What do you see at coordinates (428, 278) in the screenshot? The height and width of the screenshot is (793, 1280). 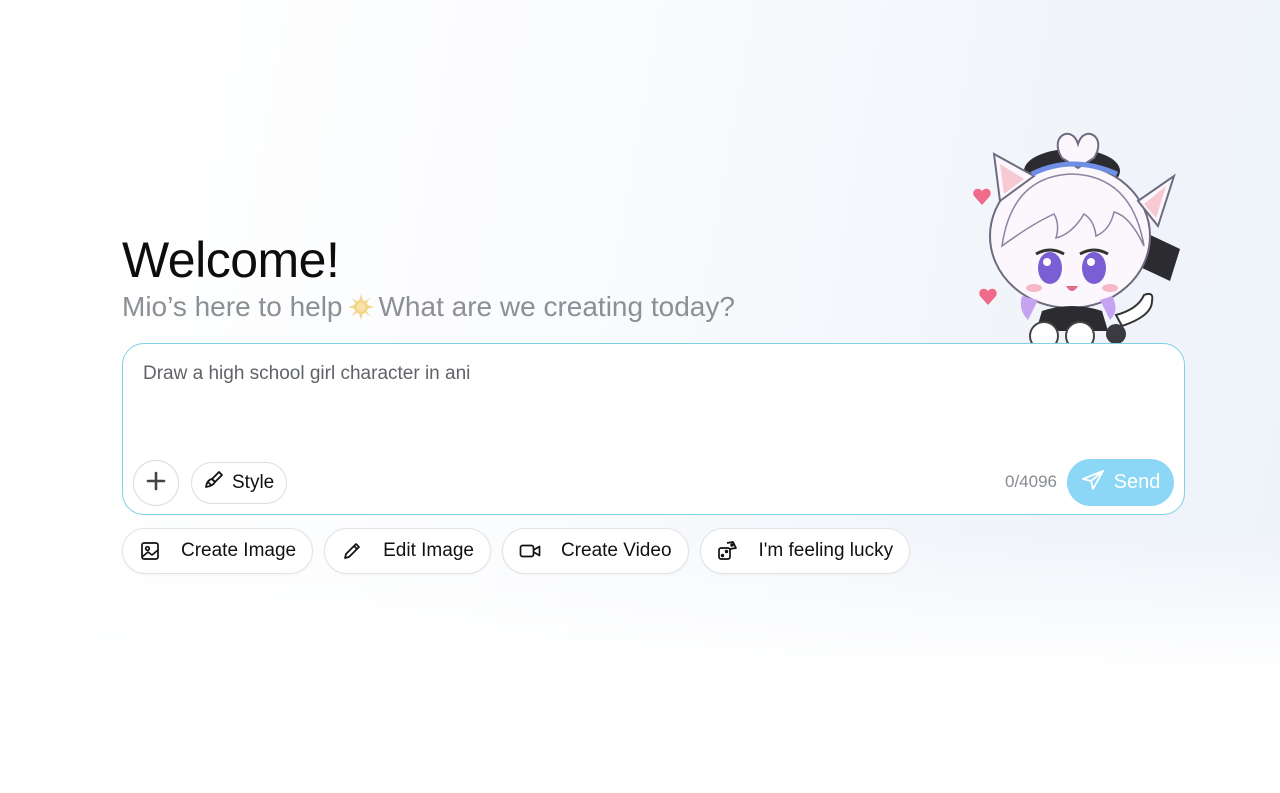 I see `hero: Welcome! Mio’s here to help What are we` at bounding box center [428, 278].